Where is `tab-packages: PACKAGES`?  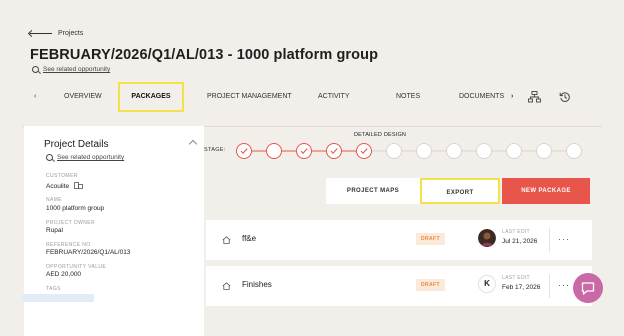 tab-packages: PACKAGES is located at coordinates (151, 97).